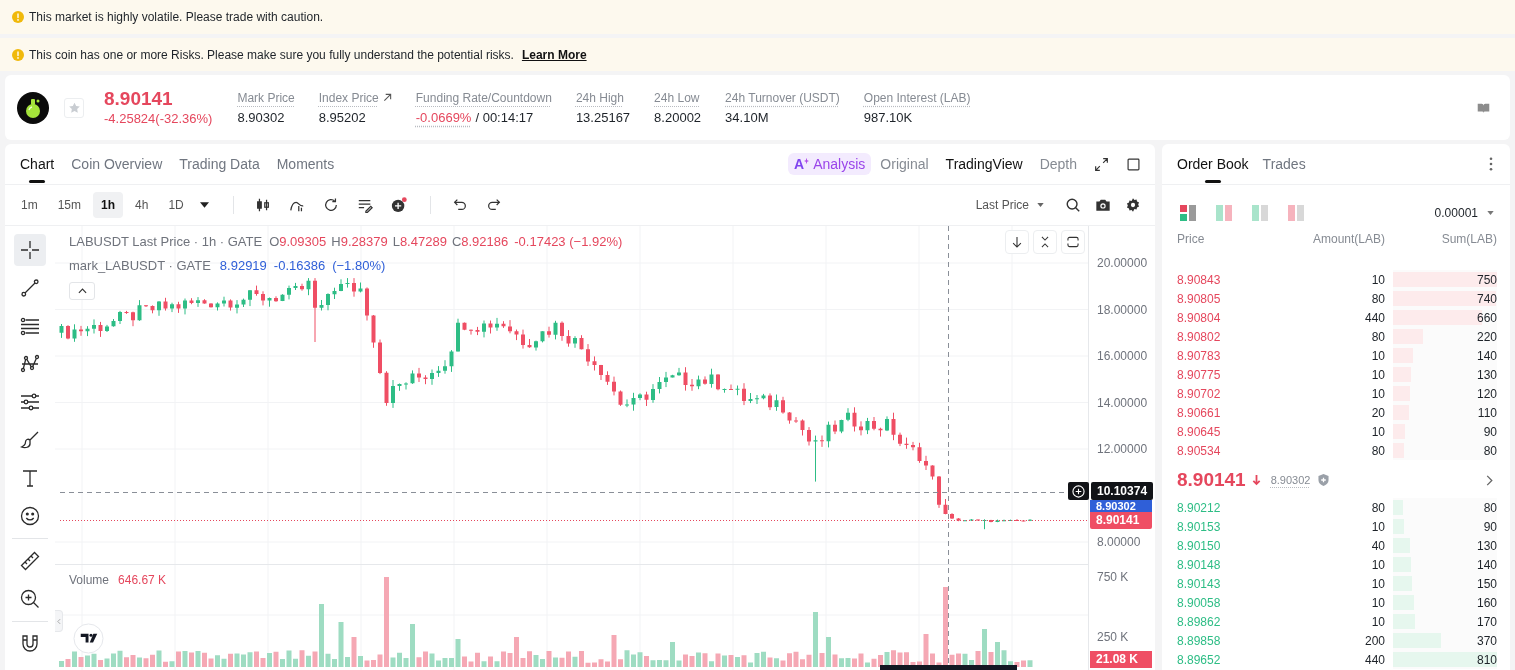 The width and height of the screenshot is (1515, 670). What do you see at coordinates (82, 291) in the screenshot?
I see `collapse-legend-button` at bounding box center [82, 291].